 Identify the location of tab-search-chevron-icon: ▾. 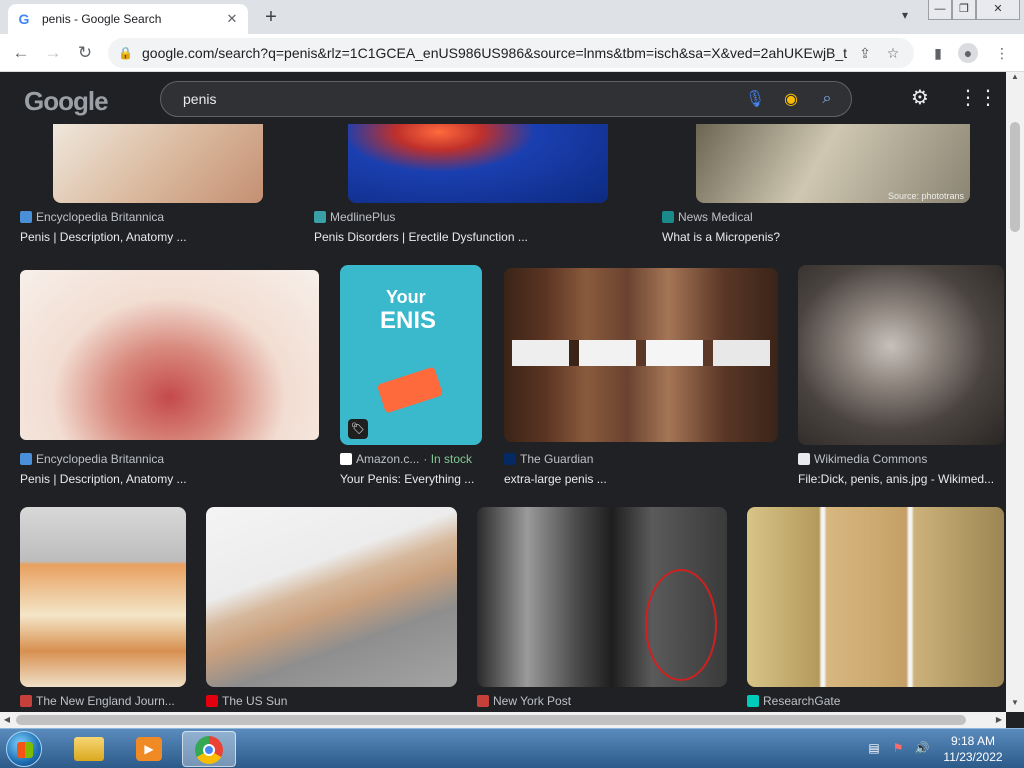
(905, 17).